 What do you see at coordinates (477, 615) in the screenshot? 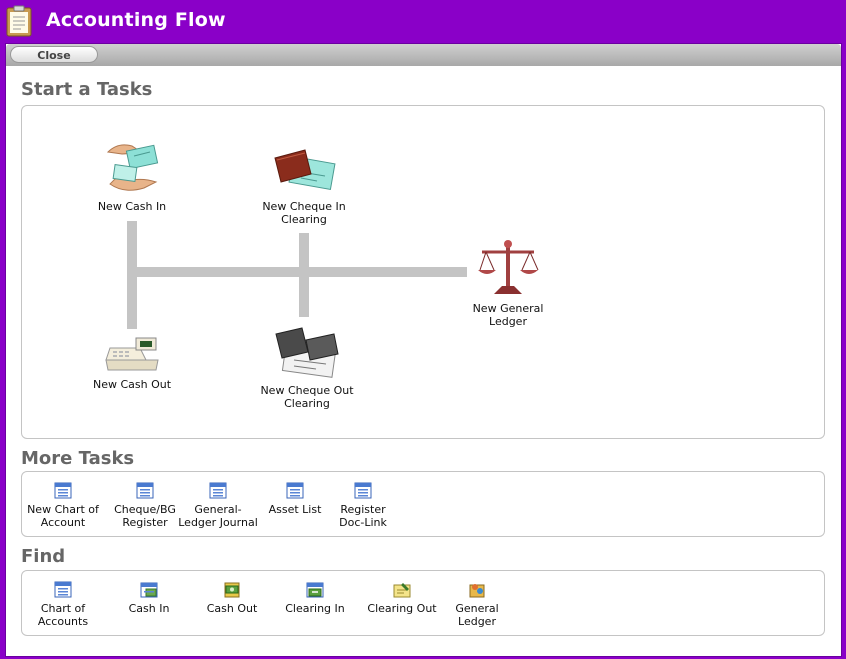
I see `find-label: General Ledger` at bounding box center [477, 615].